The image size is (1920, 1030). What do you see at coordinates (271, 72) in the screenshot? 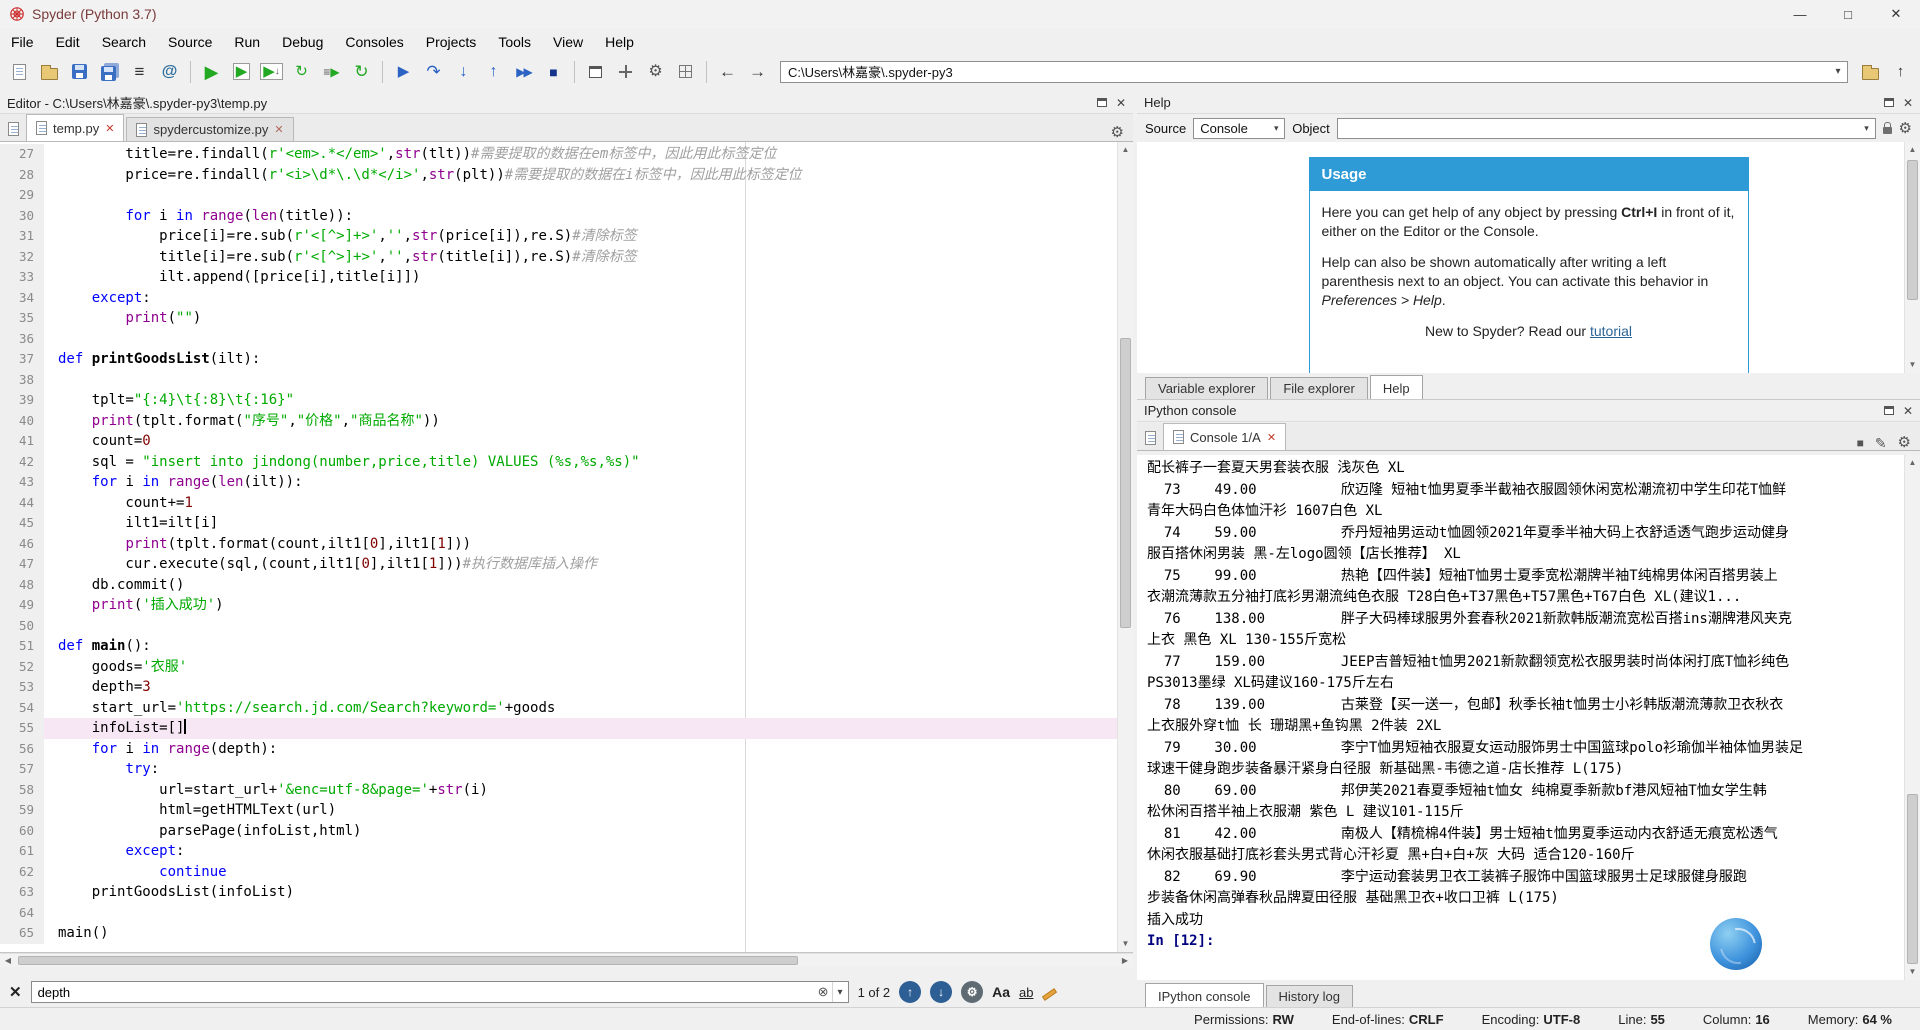
I see `run-cell-advance-button: ▶ ↓` at bounding box center [271, 72].